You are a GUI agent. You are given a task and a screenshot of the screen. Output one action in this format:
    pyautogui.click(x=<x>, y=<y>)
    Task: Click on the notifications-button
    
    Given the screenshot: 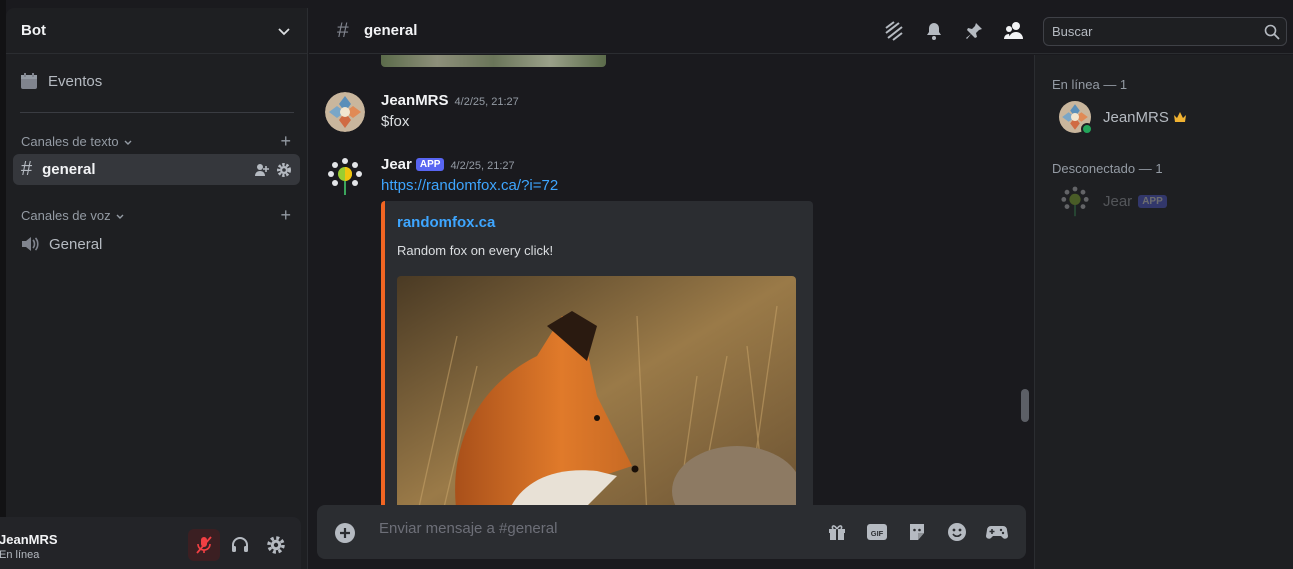 What is the action you would take?
    pyautogui.click(x=934, y=31)
    